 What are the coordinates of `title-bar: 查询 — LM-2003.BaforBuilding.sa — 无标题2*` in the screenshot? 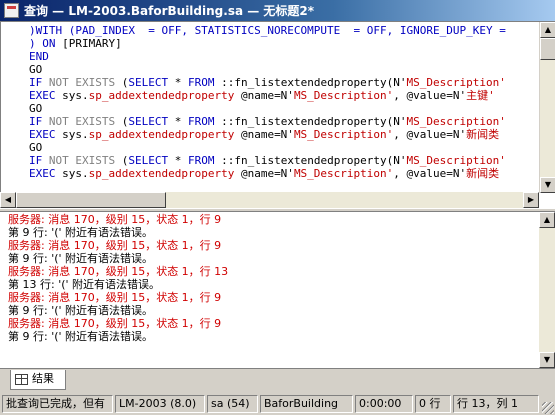 It's located at (277, 10).